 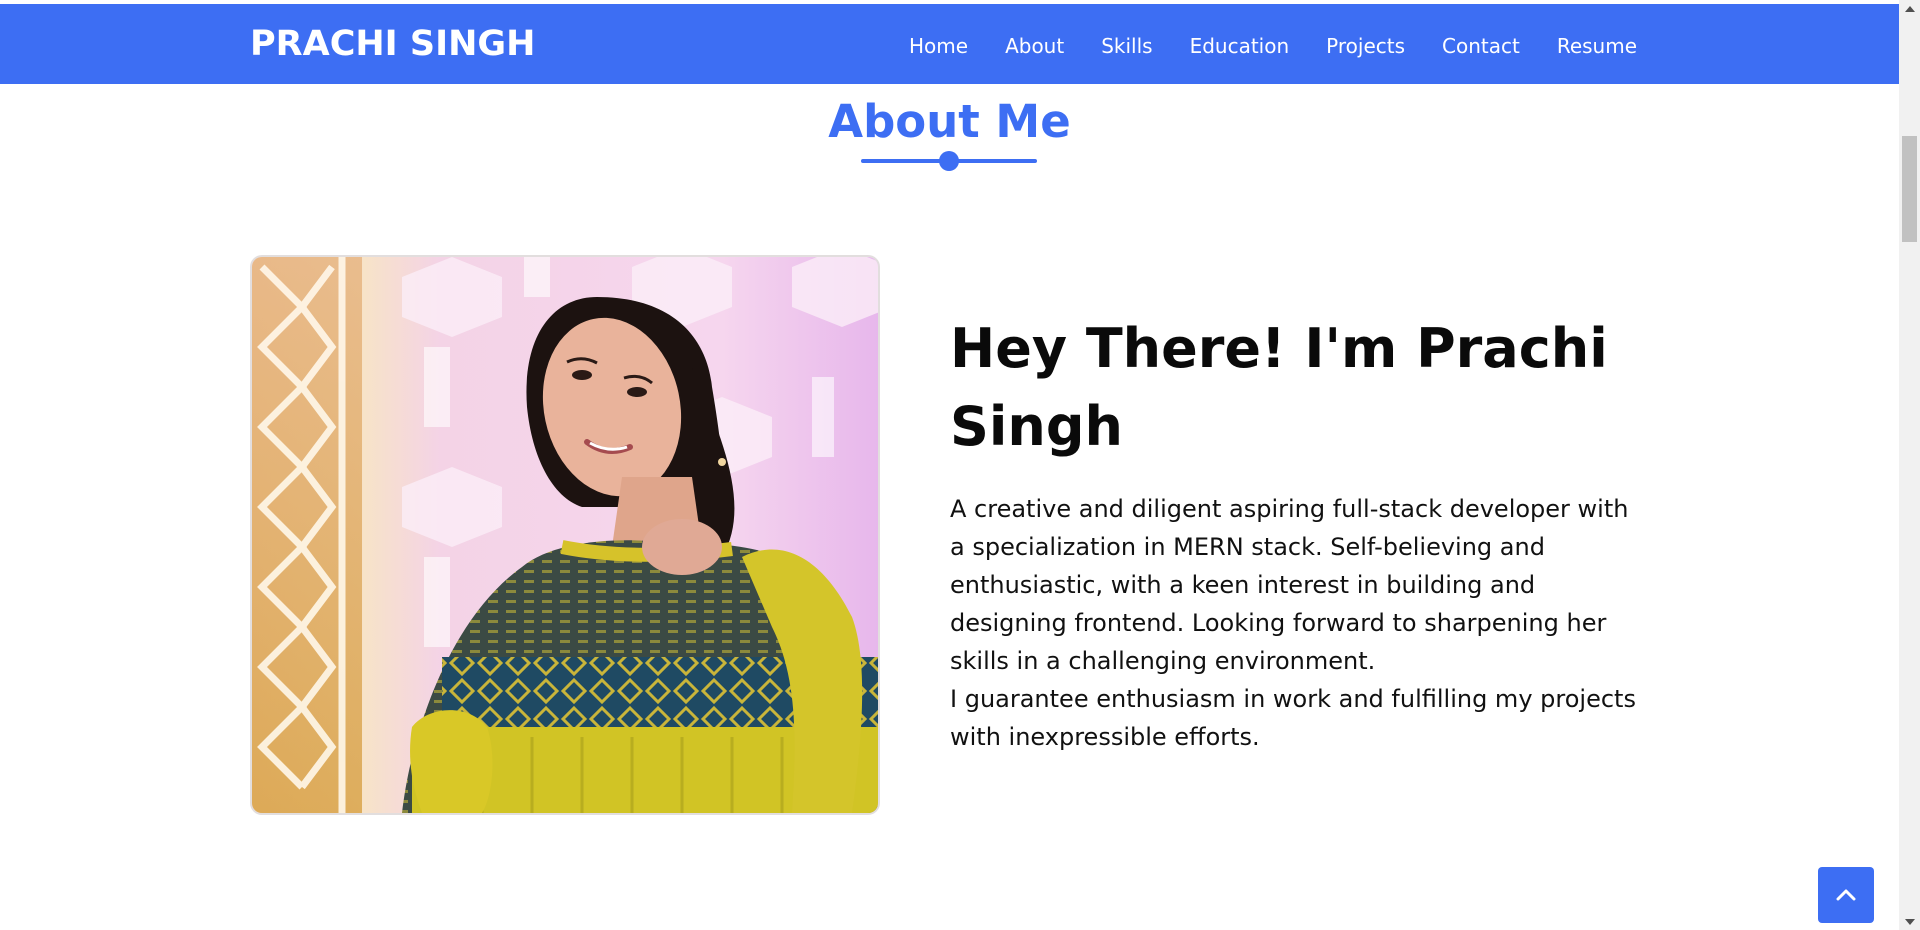 What do you see at coordinates (1910, 9) in the screenshot?
I see `scroll-up-arrow-icon` at bounding box center [1910, 9].